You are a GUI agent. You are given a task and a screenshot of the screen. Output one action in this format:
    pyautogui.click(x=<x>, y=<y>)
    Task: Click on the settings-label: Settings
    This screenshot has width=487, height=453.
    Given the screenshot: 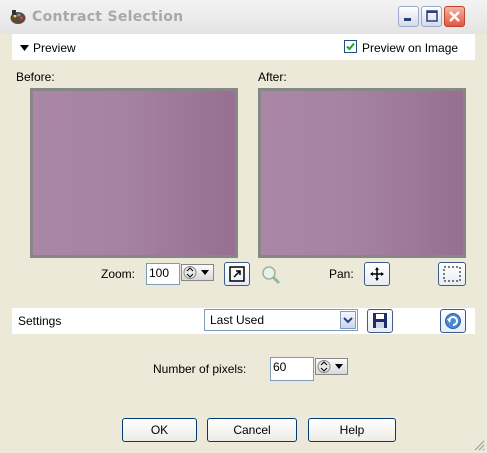 What is the action you would take?
    pyautogui.click(x=40, y=321)
    